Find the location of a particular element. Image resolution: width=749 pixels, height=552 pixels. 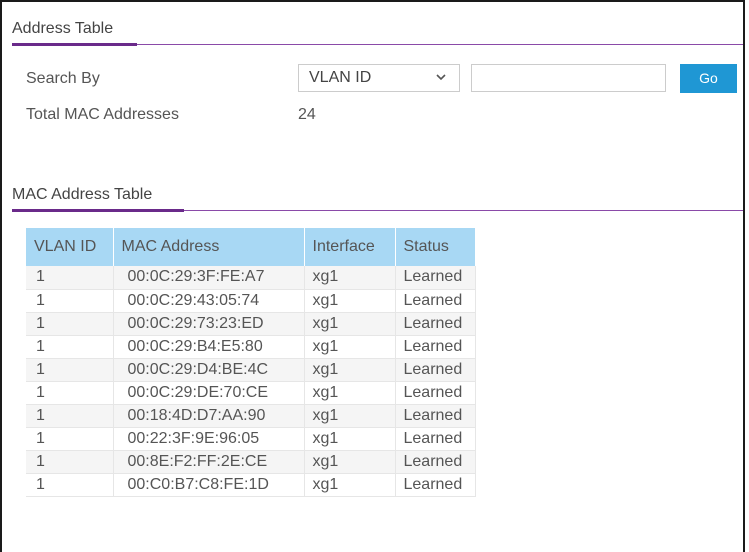

cell-mac-address: 00:22:3F:9E:96:05 is located at coordinates (209, 439).